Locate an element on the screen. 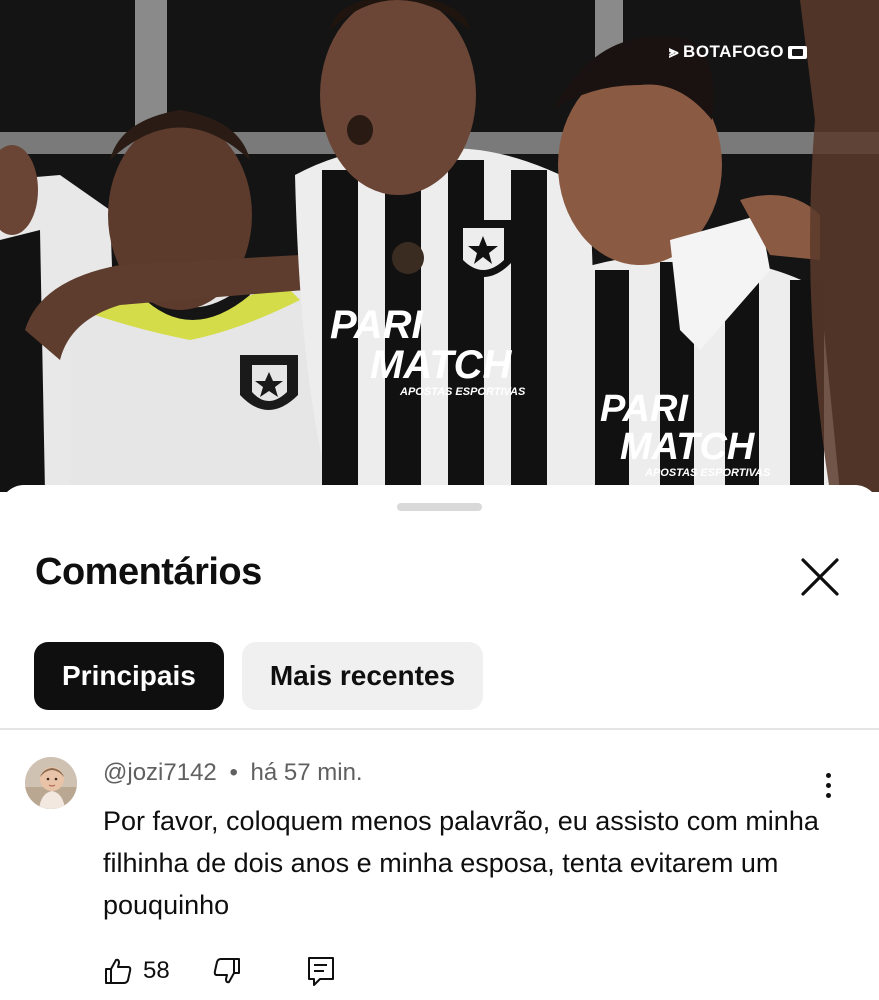 Image resolution: width=879 pixels, height=1000 pixels. comment-author: @jozi7142 is located at coordinates (160, 772).